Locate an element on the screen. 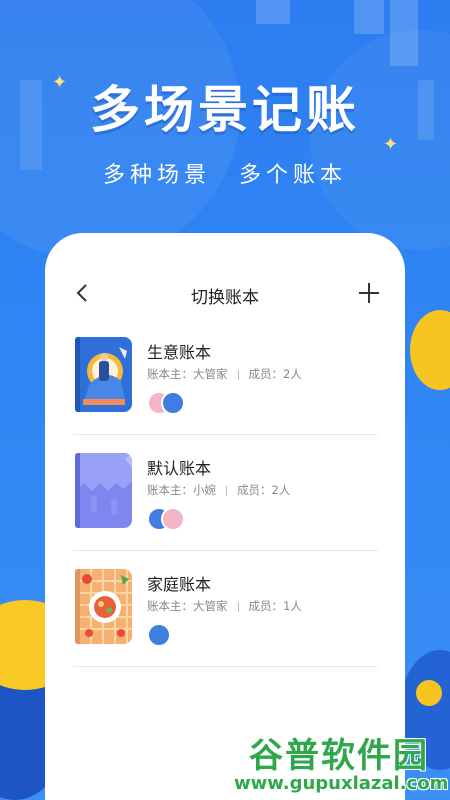 This screenshot has height=800, width=450. book-meta: 账本主：大管家 成员：1人 is located at coordinates (224, 606).